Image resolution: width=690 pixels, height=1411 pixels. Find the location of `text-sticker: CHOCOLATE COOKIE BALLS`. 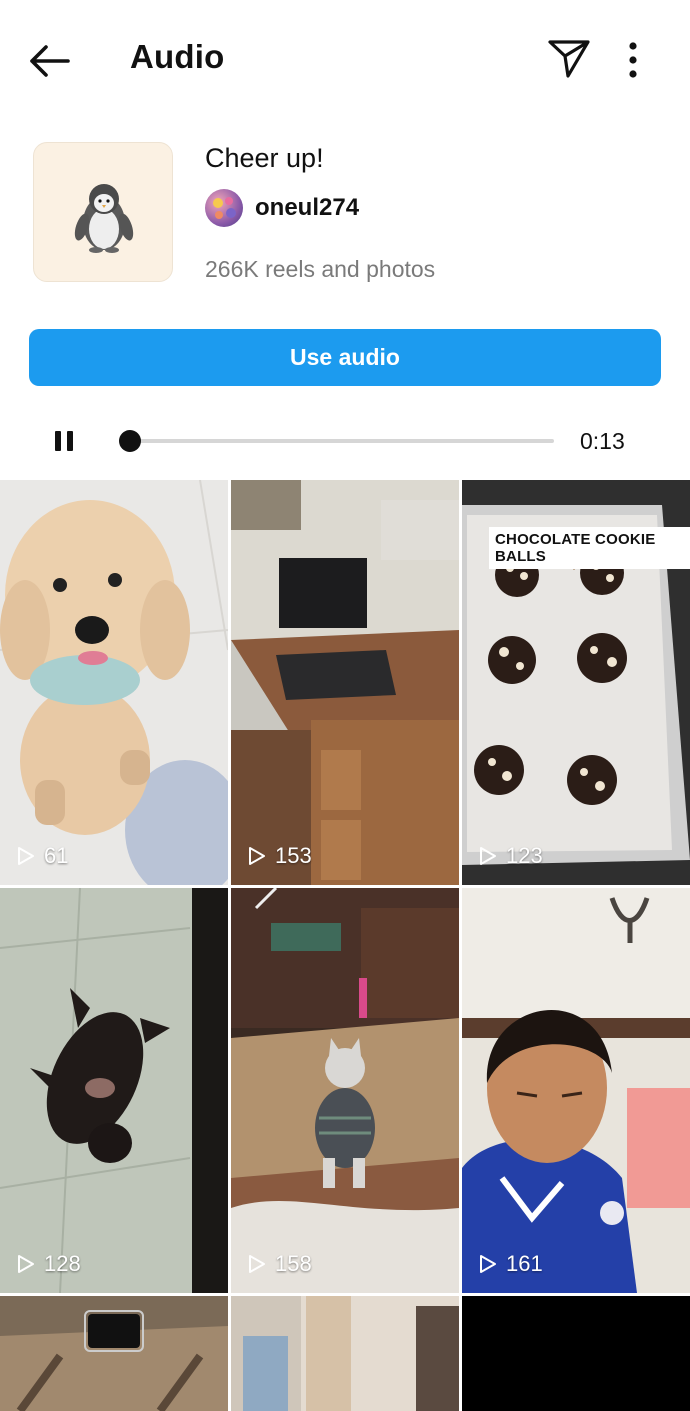

text-sticker: CHOCOLATE COOKIE BALLS is located at coordinates (589, 548).